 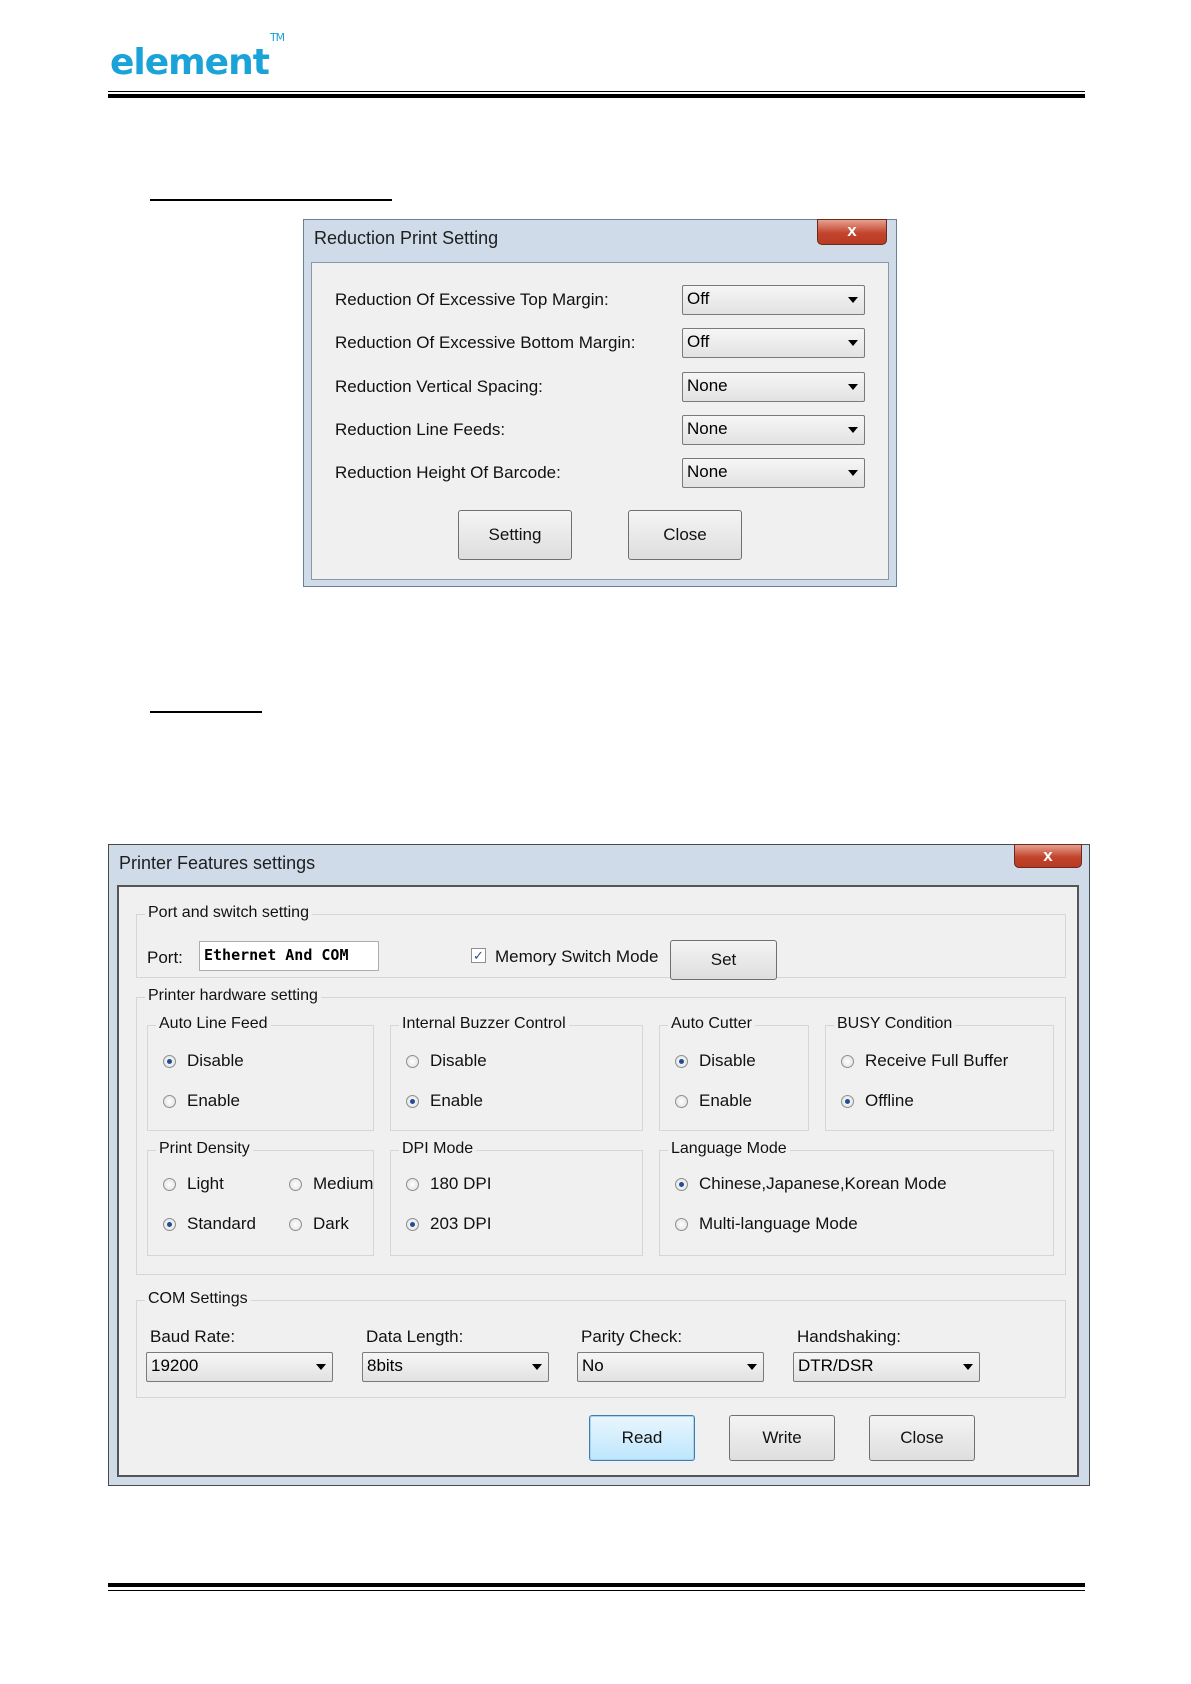 I want to click on header-rule-thin, so click(x=596, y=91).